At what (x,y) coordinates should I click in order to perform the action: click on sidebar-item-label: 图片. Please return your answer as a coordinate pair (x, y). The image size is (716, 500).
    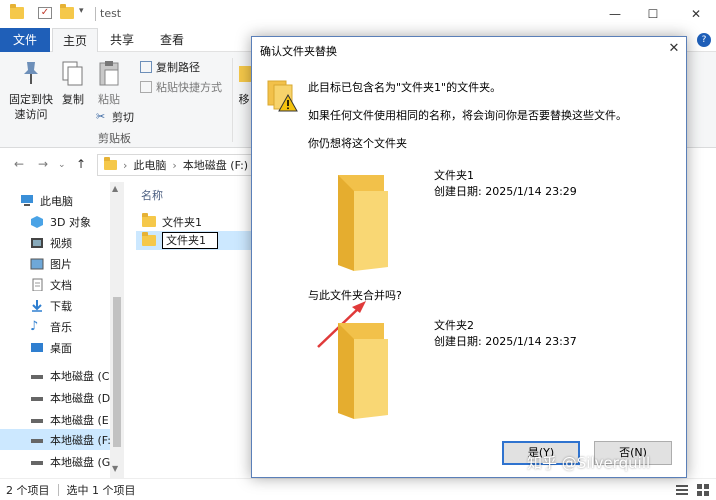
    Looking at the image, I should click on (61, 264).